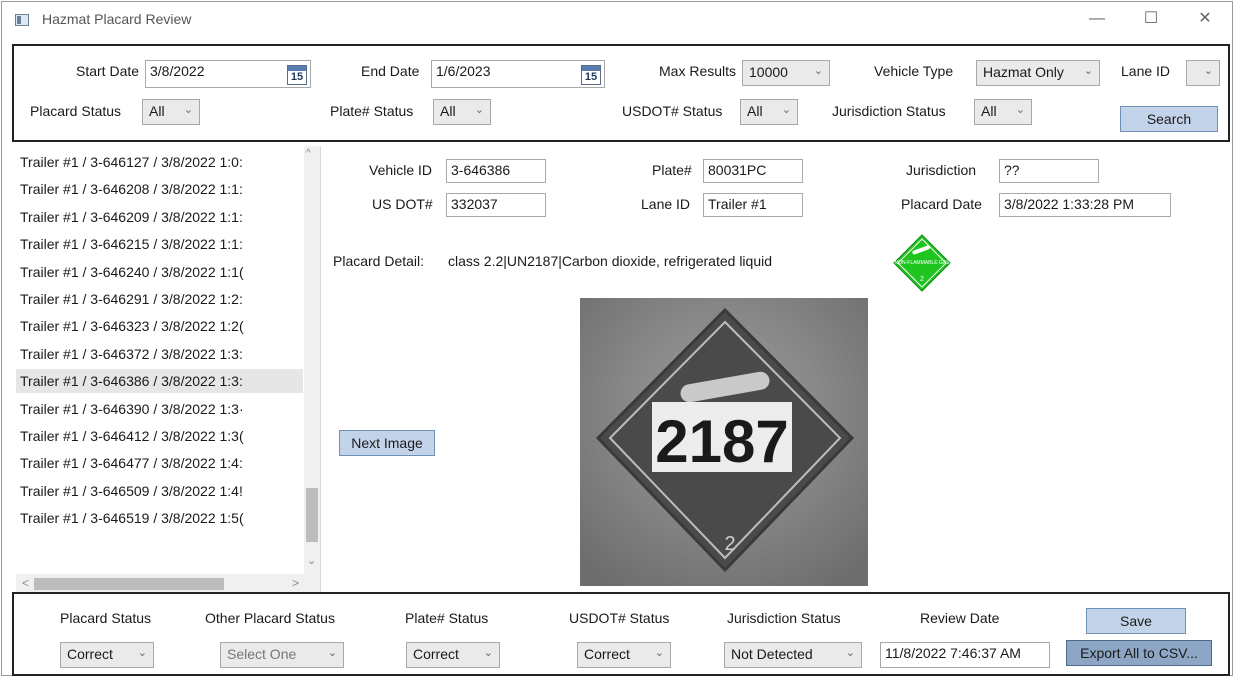 This screenshot has width=1236, height=679. I want to click on end-date-field: 1/6/2023, so click(518, 74).